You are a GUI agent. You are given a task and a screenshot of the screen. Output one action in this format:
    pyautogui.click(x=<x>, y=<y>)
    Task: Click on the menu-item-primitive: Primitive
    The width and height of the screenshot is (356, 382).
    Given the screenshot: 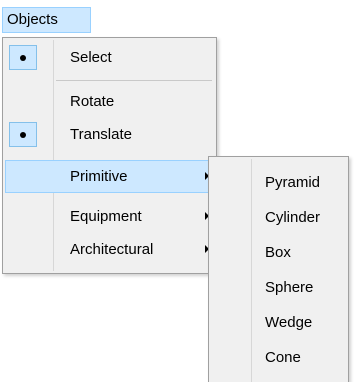 What is the action you would take?
    pyautogui.click(x=109, y=176)
    